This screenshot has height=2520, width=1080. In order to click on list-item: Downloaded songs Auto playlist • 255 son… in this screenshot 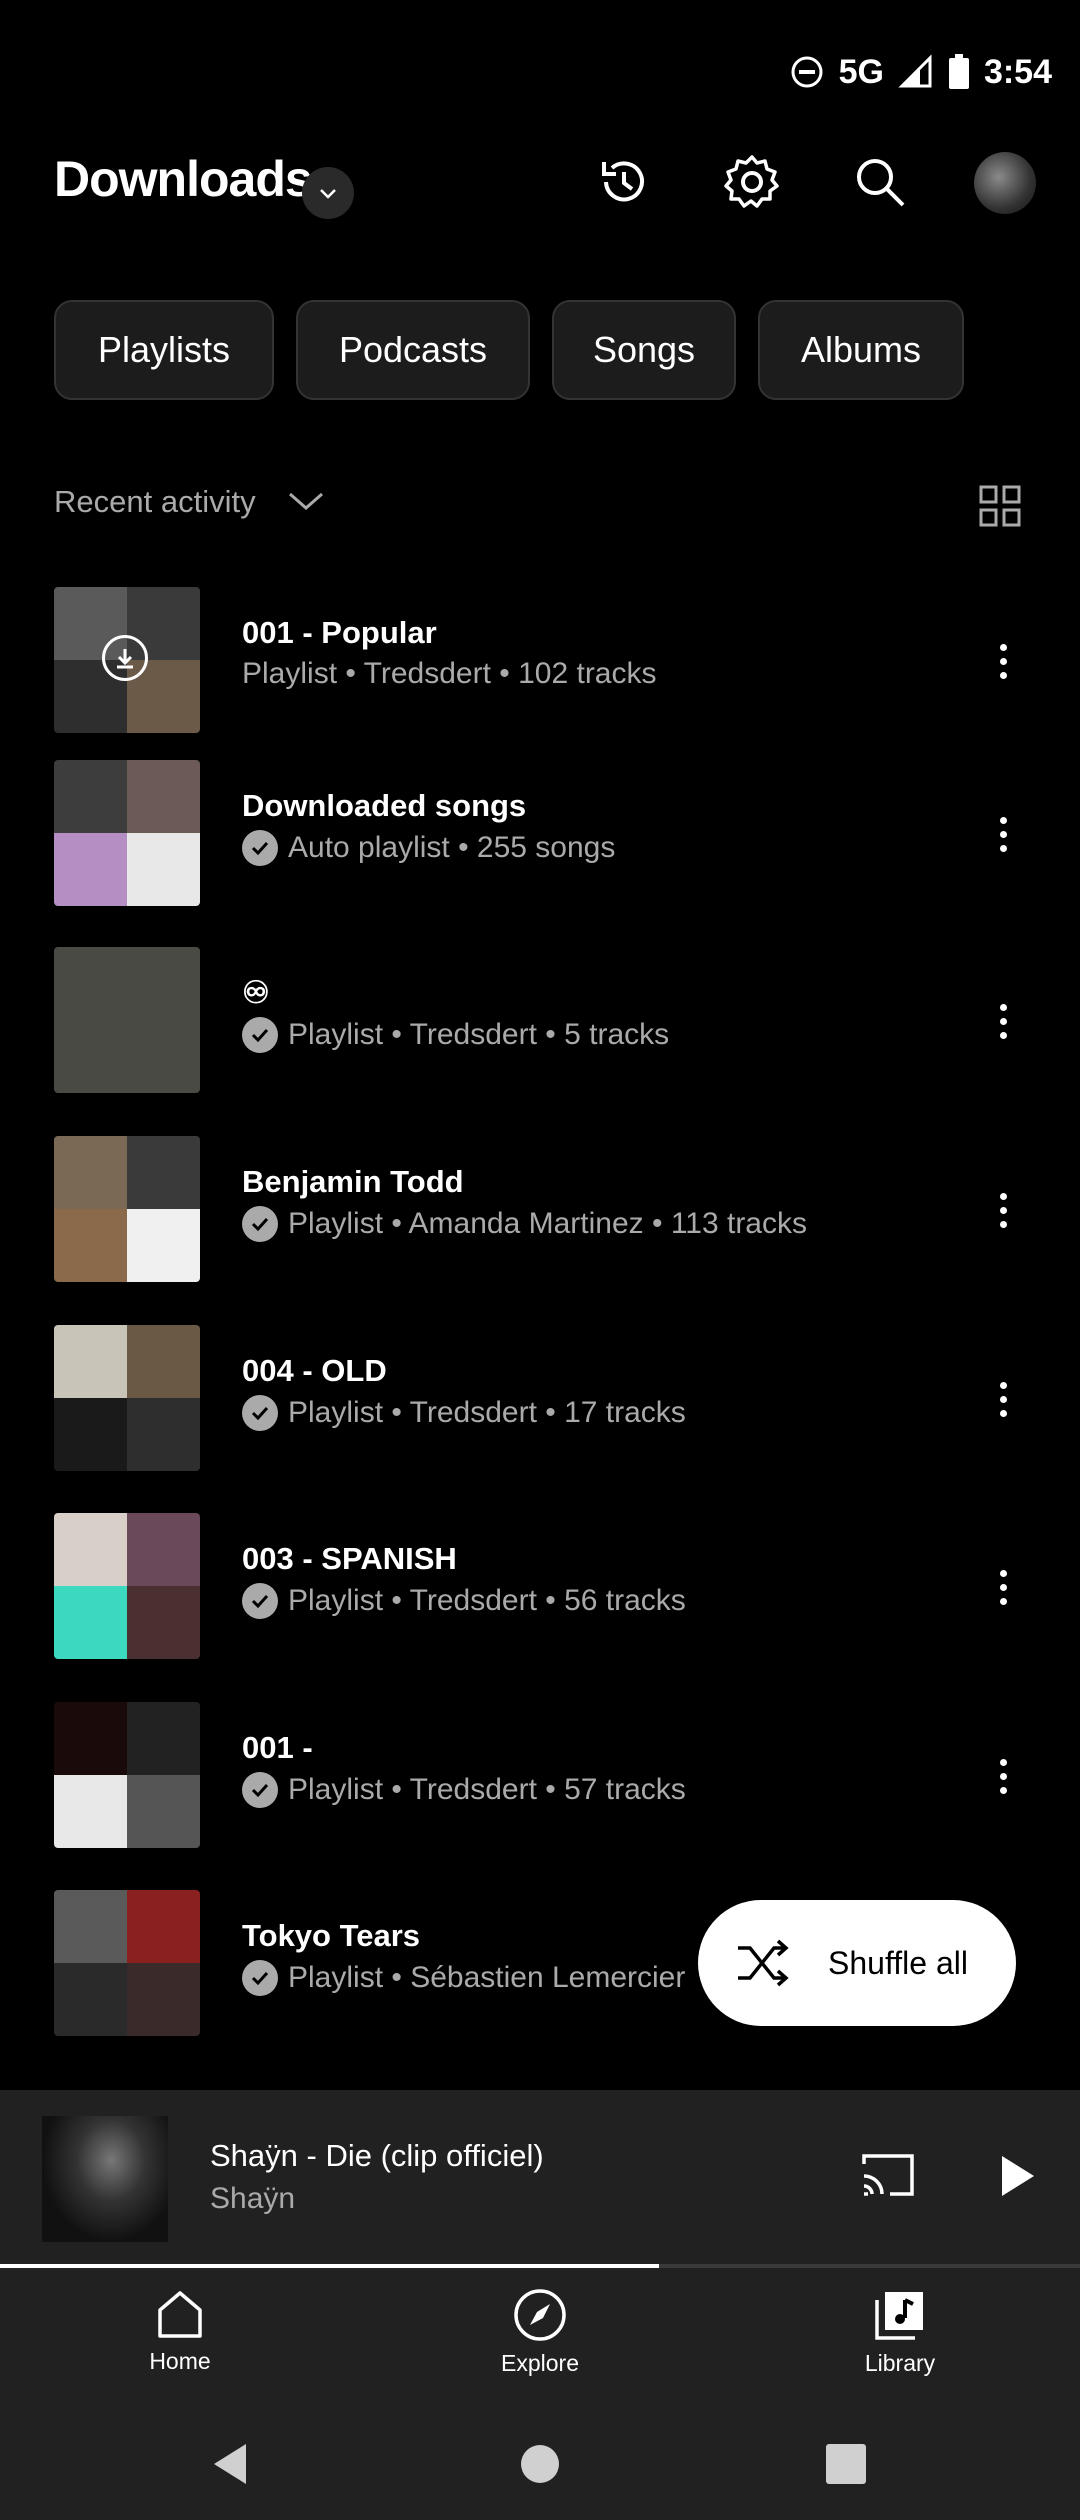, I will do `click(540, 854)`.